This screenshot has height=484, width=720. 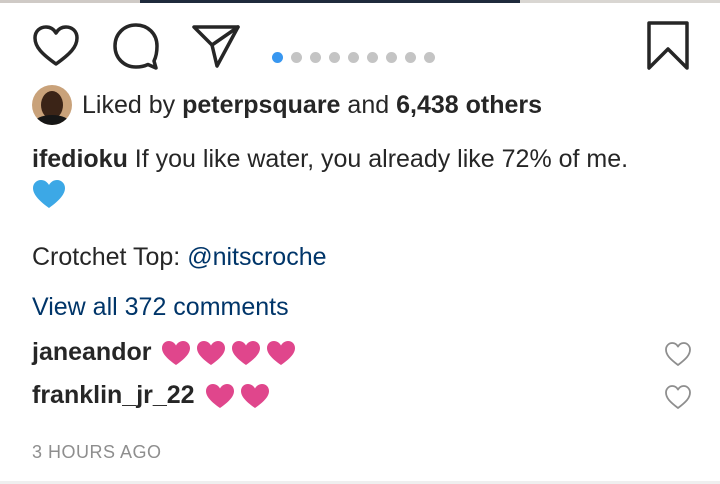 What do you see at coordinates (80, 159) in the screenshot?
I see `caption-username: ifedioku` at bounding box center [80, 159].